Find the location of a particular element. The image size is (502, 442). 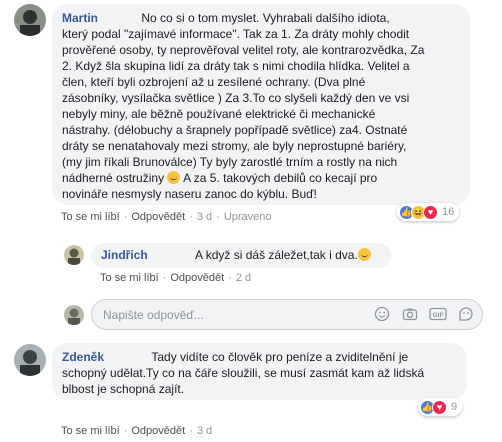

avatar-current-user-image is located at coordinates (74, 315).